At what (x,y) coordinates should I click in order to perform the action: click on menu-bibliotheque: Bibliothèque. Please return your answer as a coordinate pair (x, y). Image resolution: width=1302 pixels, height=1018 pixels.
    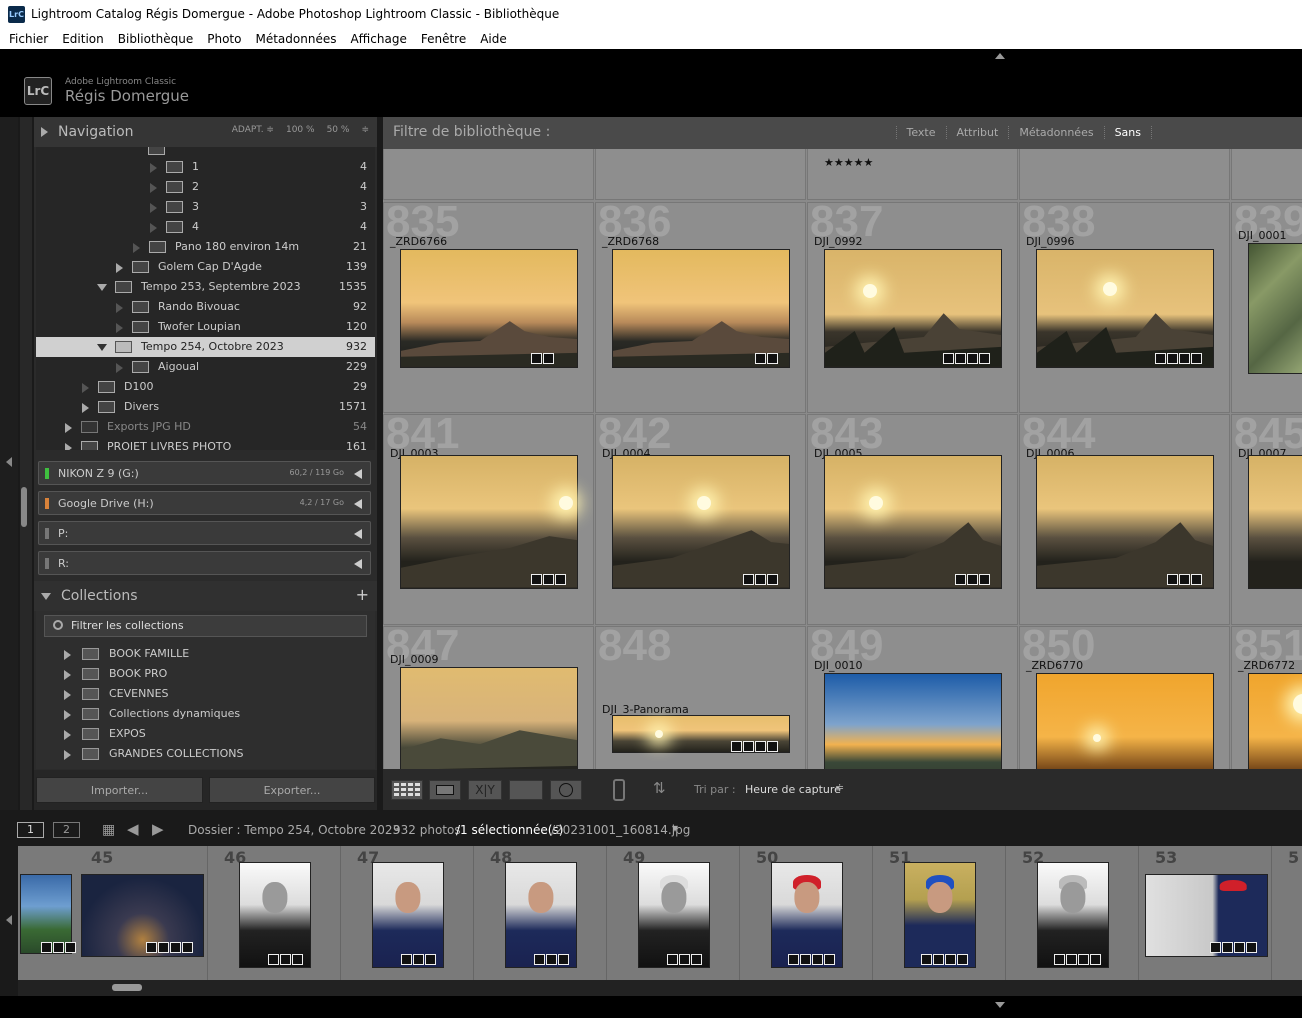
    Looking at the image, I should click on (156, 39).